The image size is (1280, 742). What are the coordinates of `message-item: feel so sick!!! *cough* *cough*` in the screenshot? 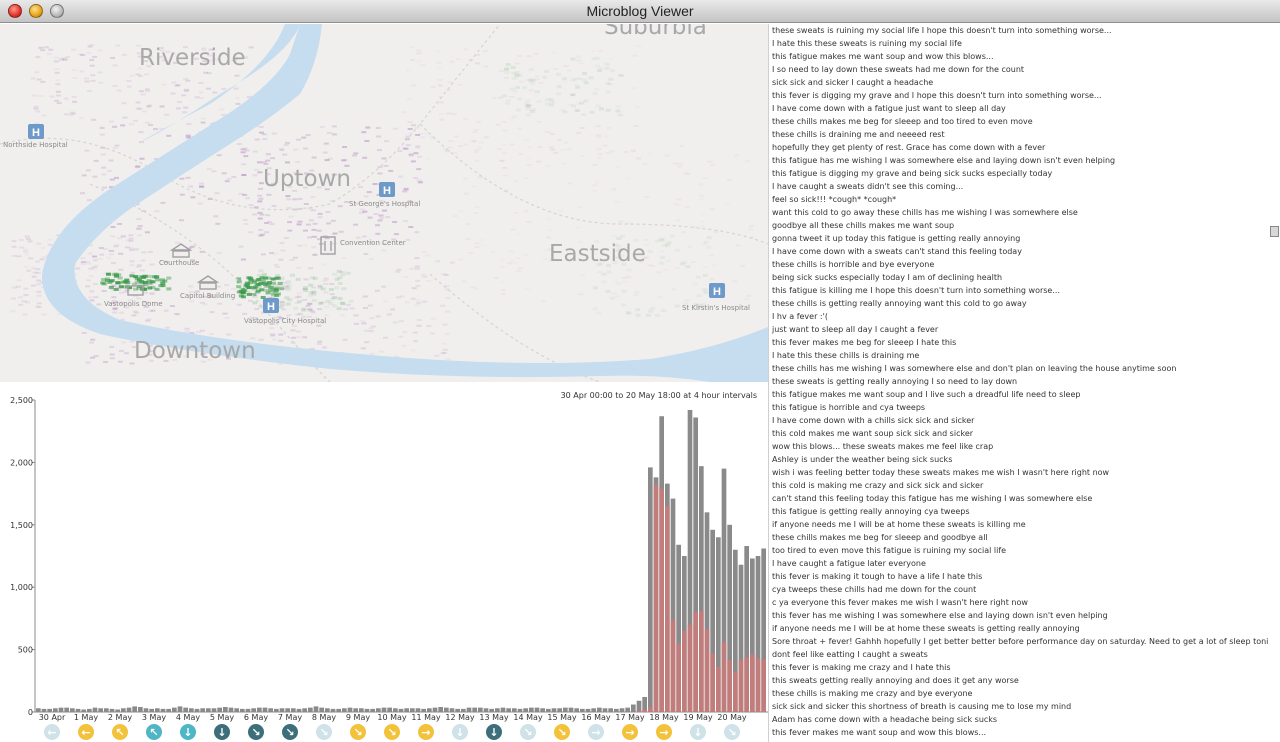 It's located at (1020, 199).